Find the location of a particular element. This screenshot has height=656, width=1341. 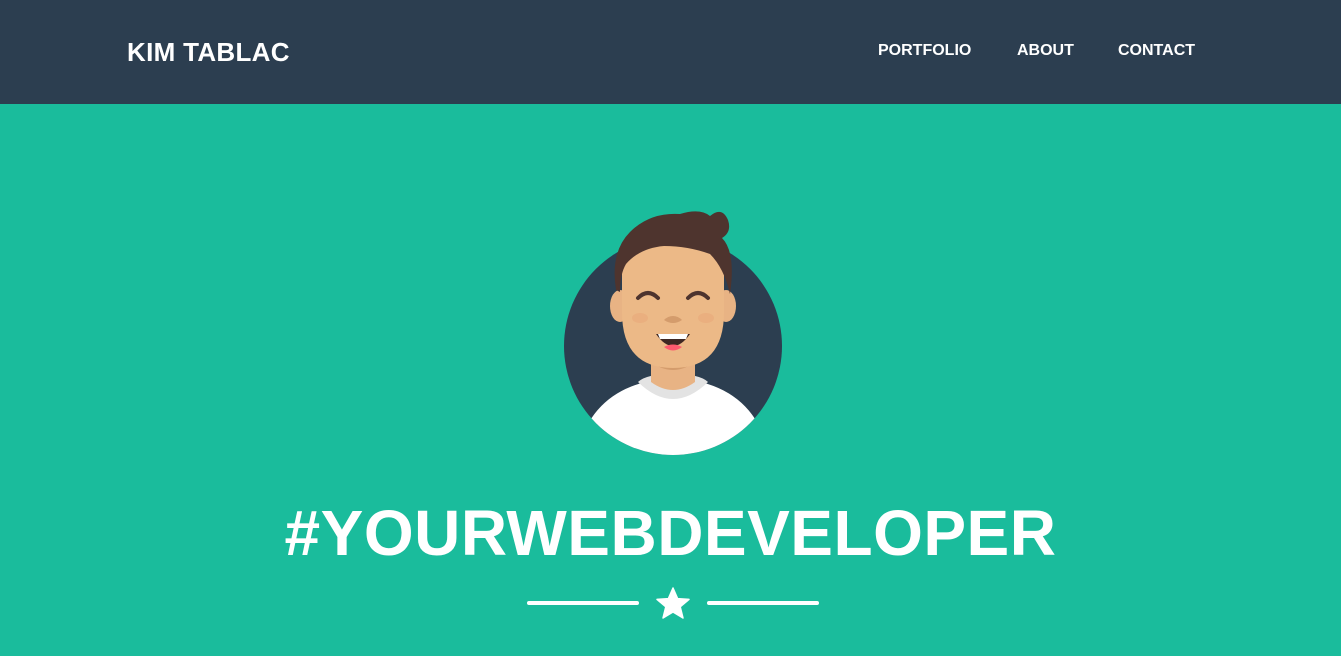

nav-link-about: ABOUT is located at coordinates (1045, 51).